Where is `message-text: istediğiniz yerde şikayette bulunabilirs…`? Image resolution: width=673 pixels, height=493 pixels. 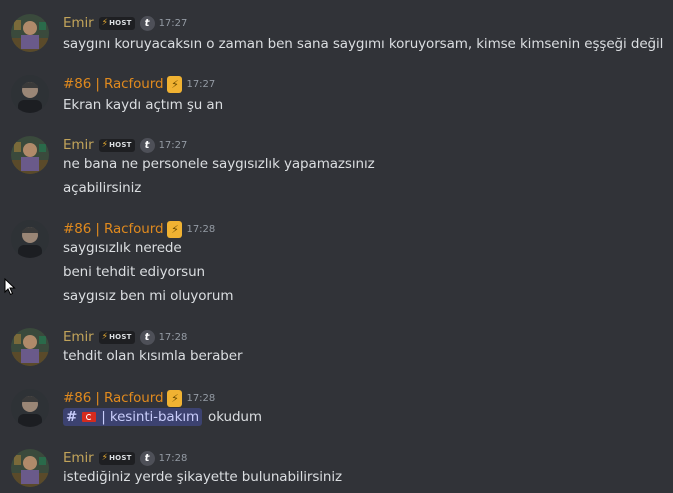
message-text: istediğiniz yerde şikayette bulunabilirs… is located at coordinates (203, 477).